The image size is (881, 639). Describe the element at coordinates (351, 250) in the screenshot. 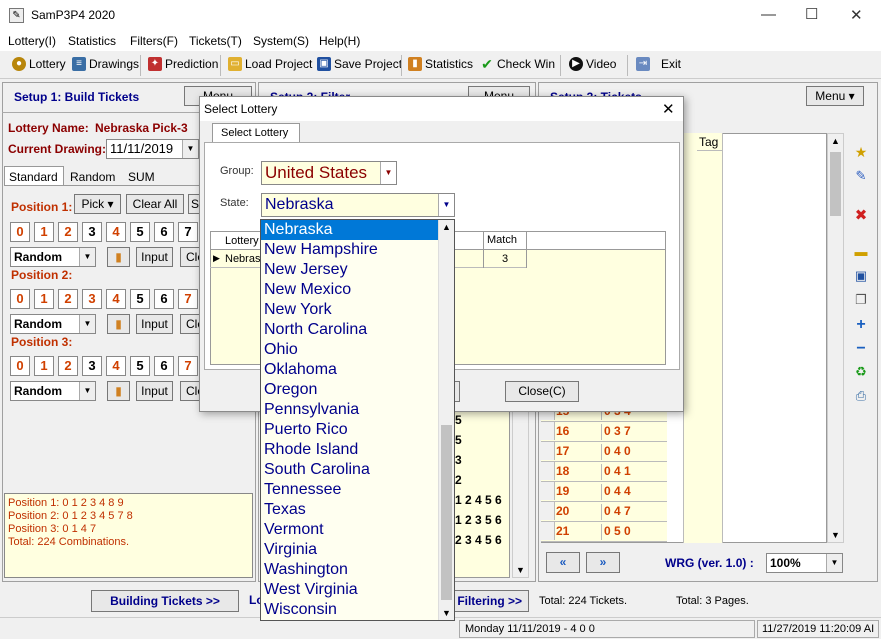

I see `state-option: New Hampshire` at that location.